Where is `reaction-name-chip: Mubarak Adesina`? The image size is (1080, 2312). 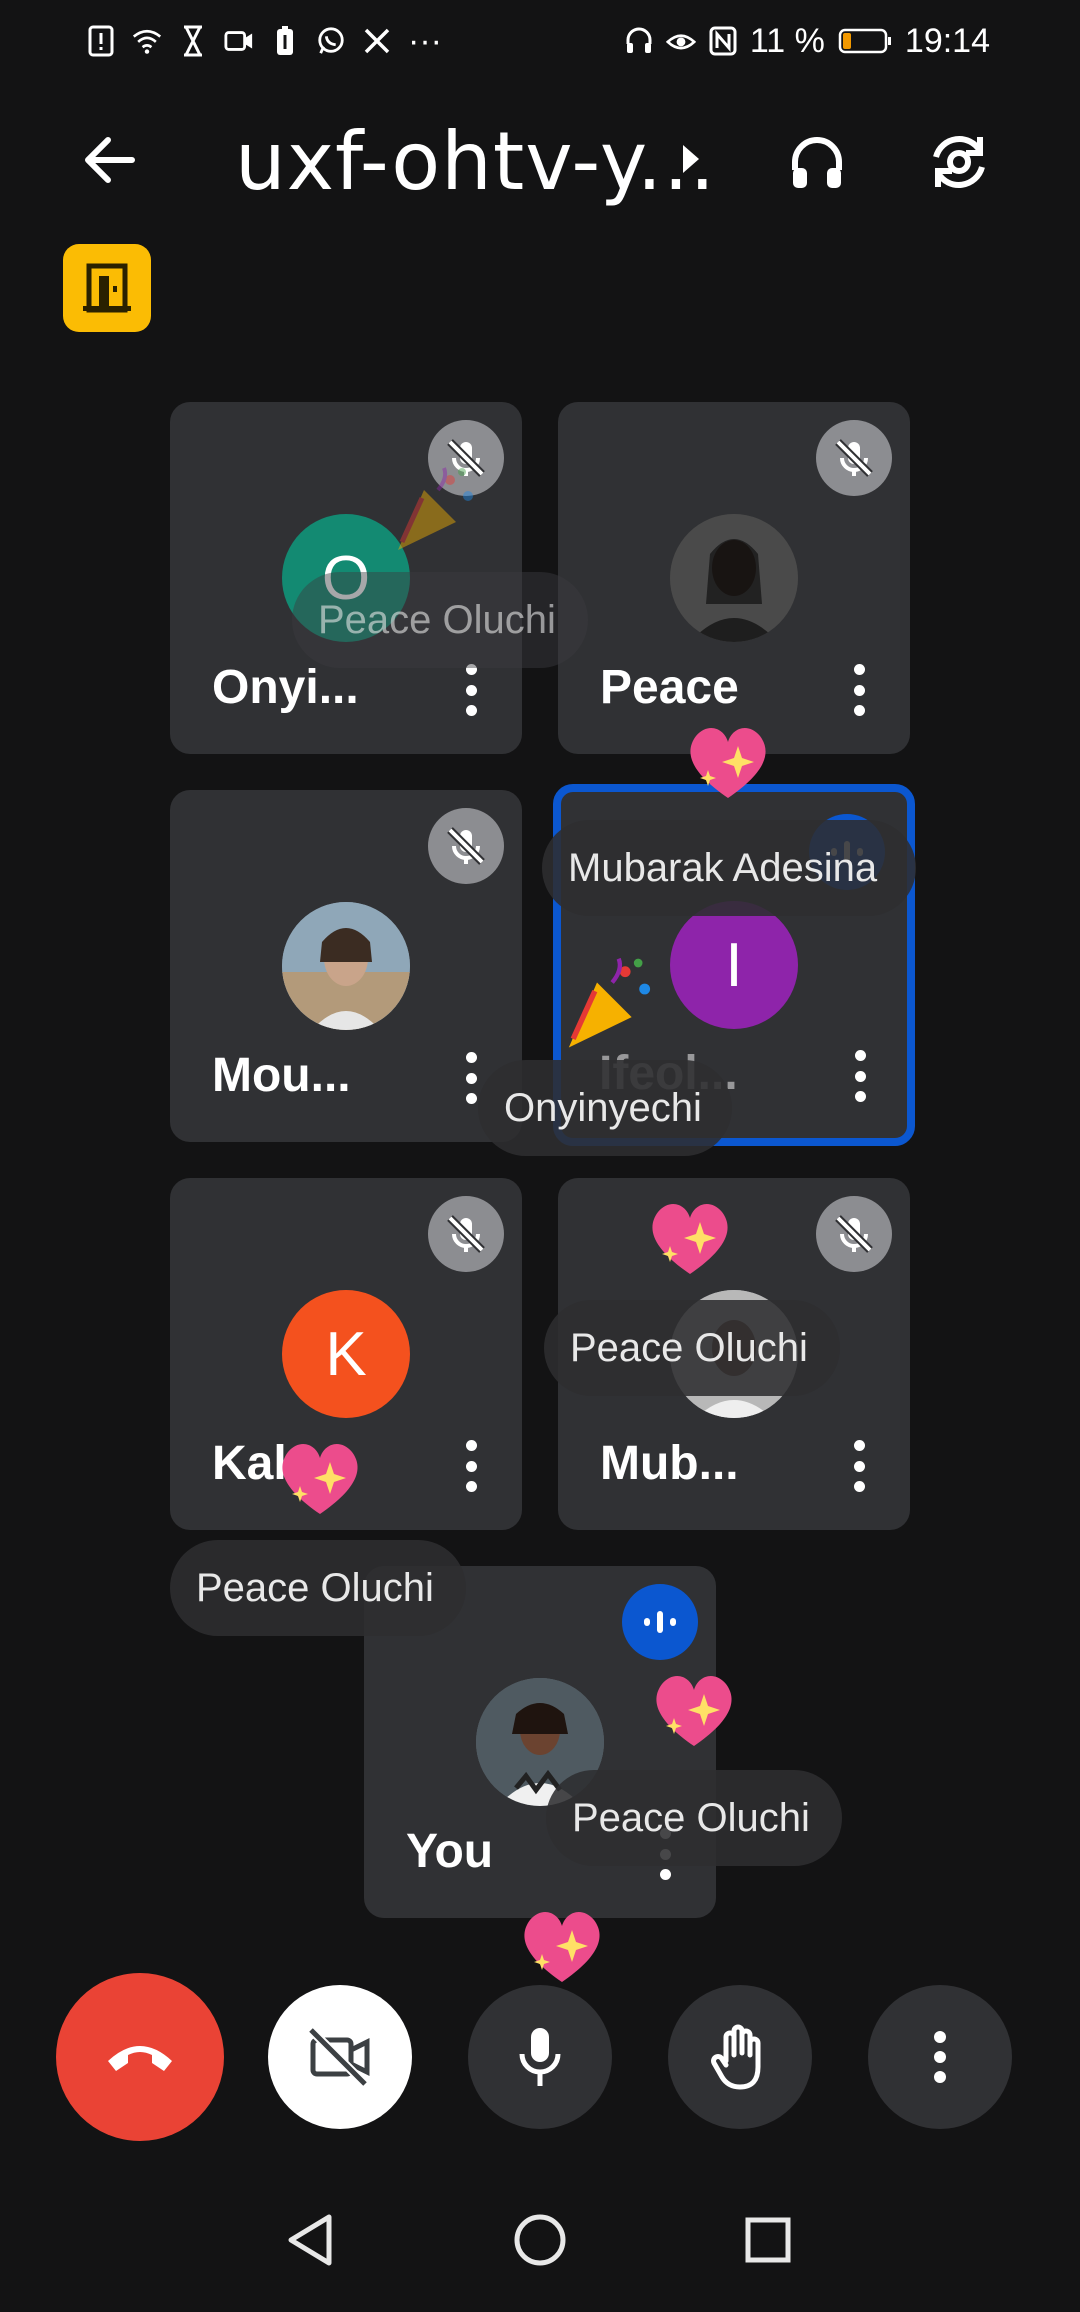
reaction-name-chip: Mubarak Adesina is located at coordinates (729, 868).